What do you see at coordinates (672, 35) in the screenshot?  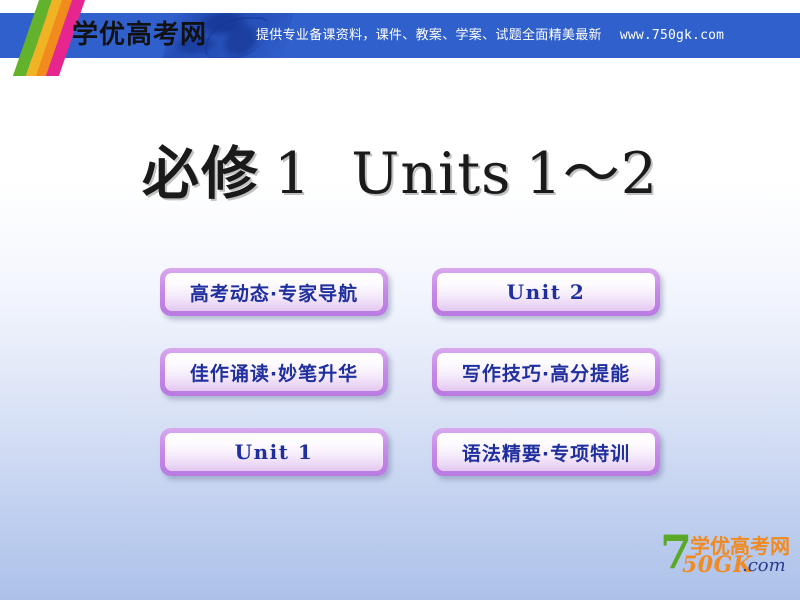 I see `banner-website-url: www.750gk.com` at bounding box center [672, 35].